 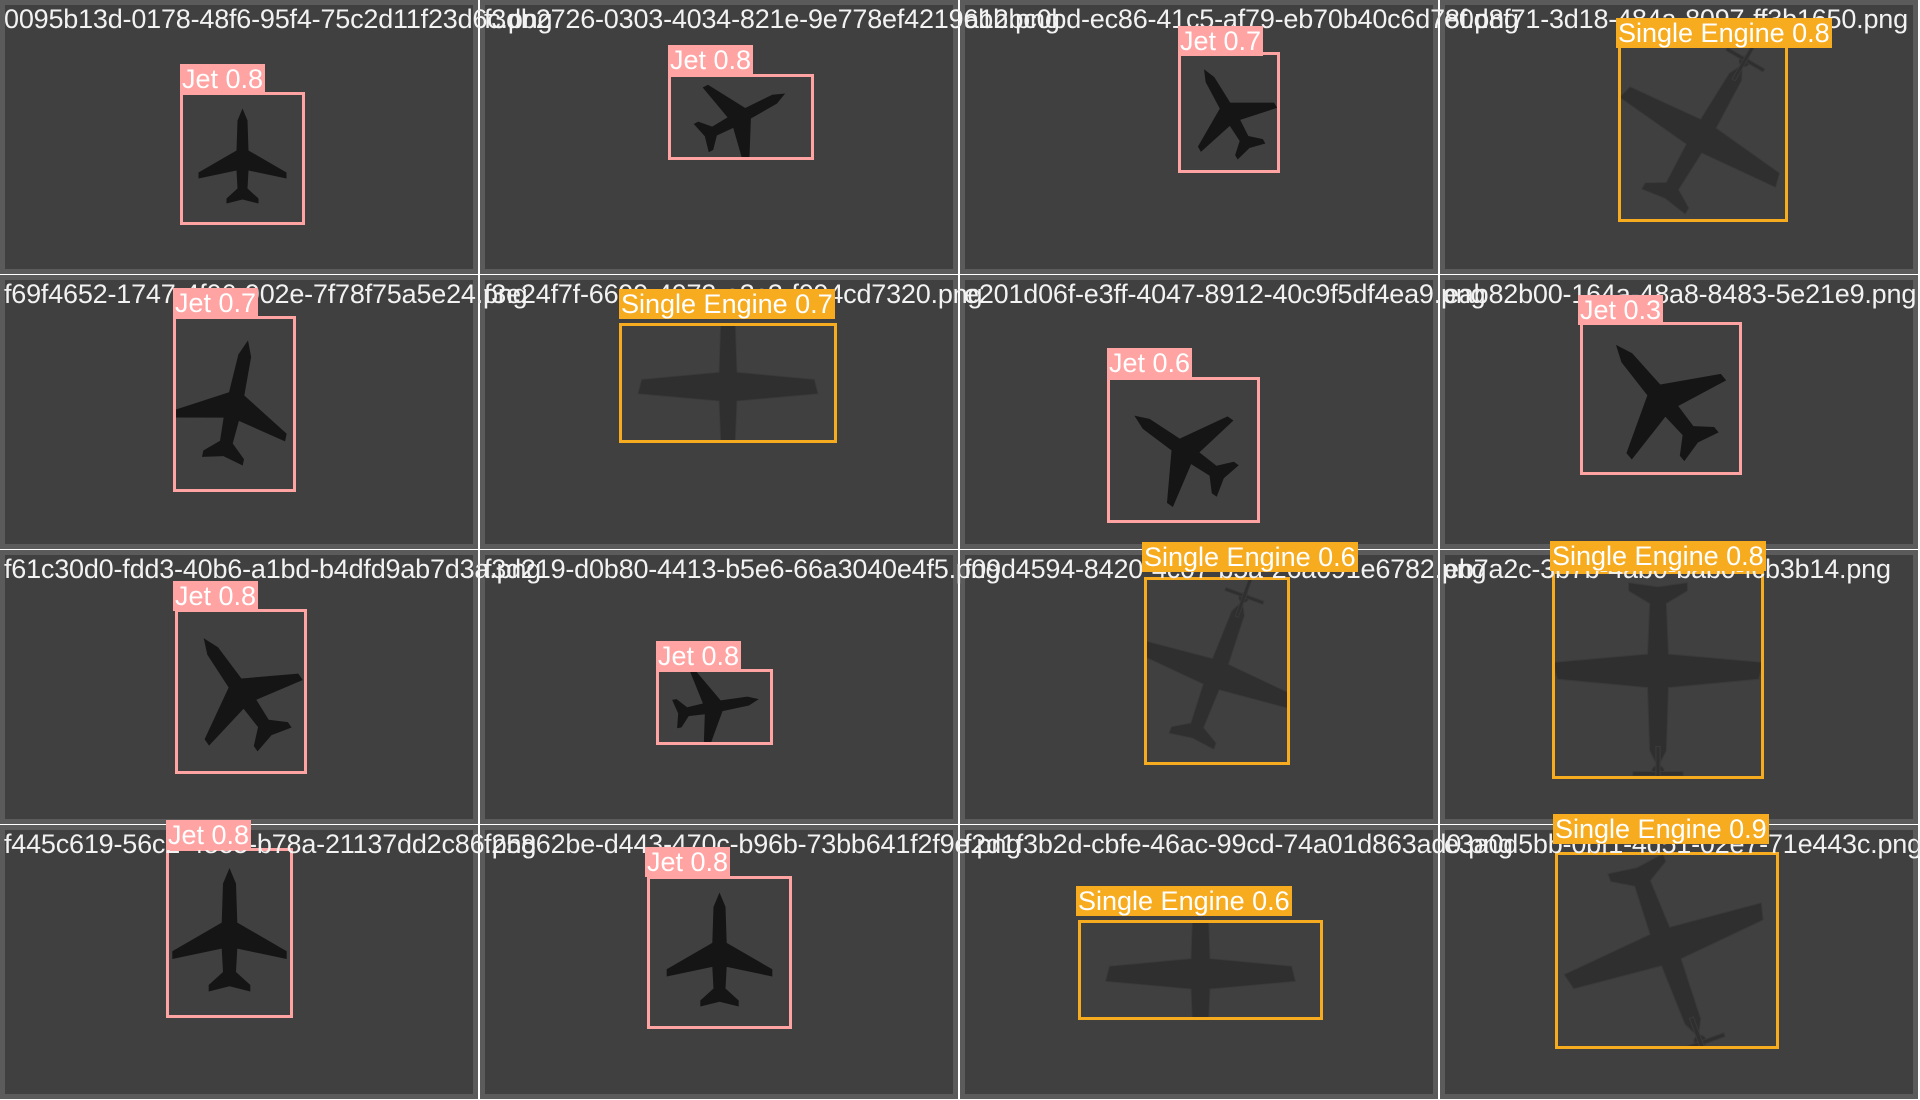 I want to click on detection-label: Single Engine 0.9, so click(x=1661, y=829).